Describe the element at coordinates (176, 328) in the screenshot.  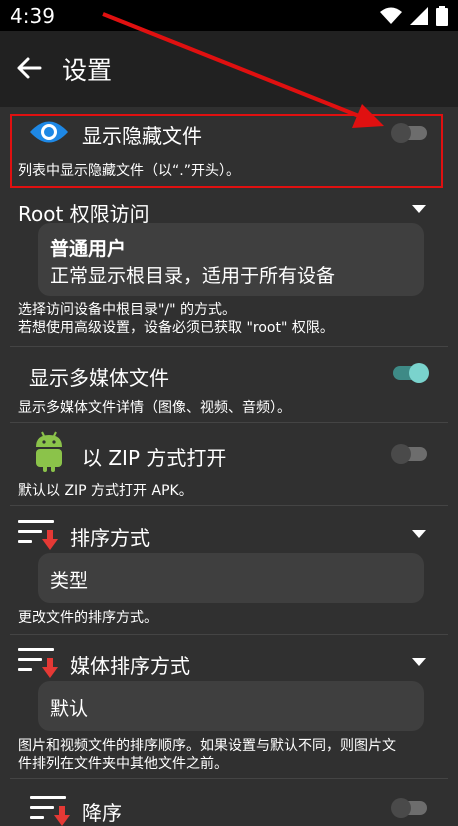
I see `root-access-description-2: 若想使用高级设置，设备必须已获取 "root" 权限。` at that location.